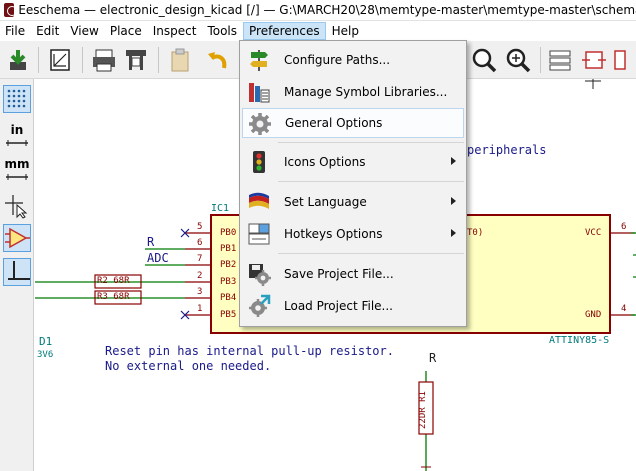 This screenshot has height=471, width=636. I want to click on hidden-pins-icon, so click(17, 238).